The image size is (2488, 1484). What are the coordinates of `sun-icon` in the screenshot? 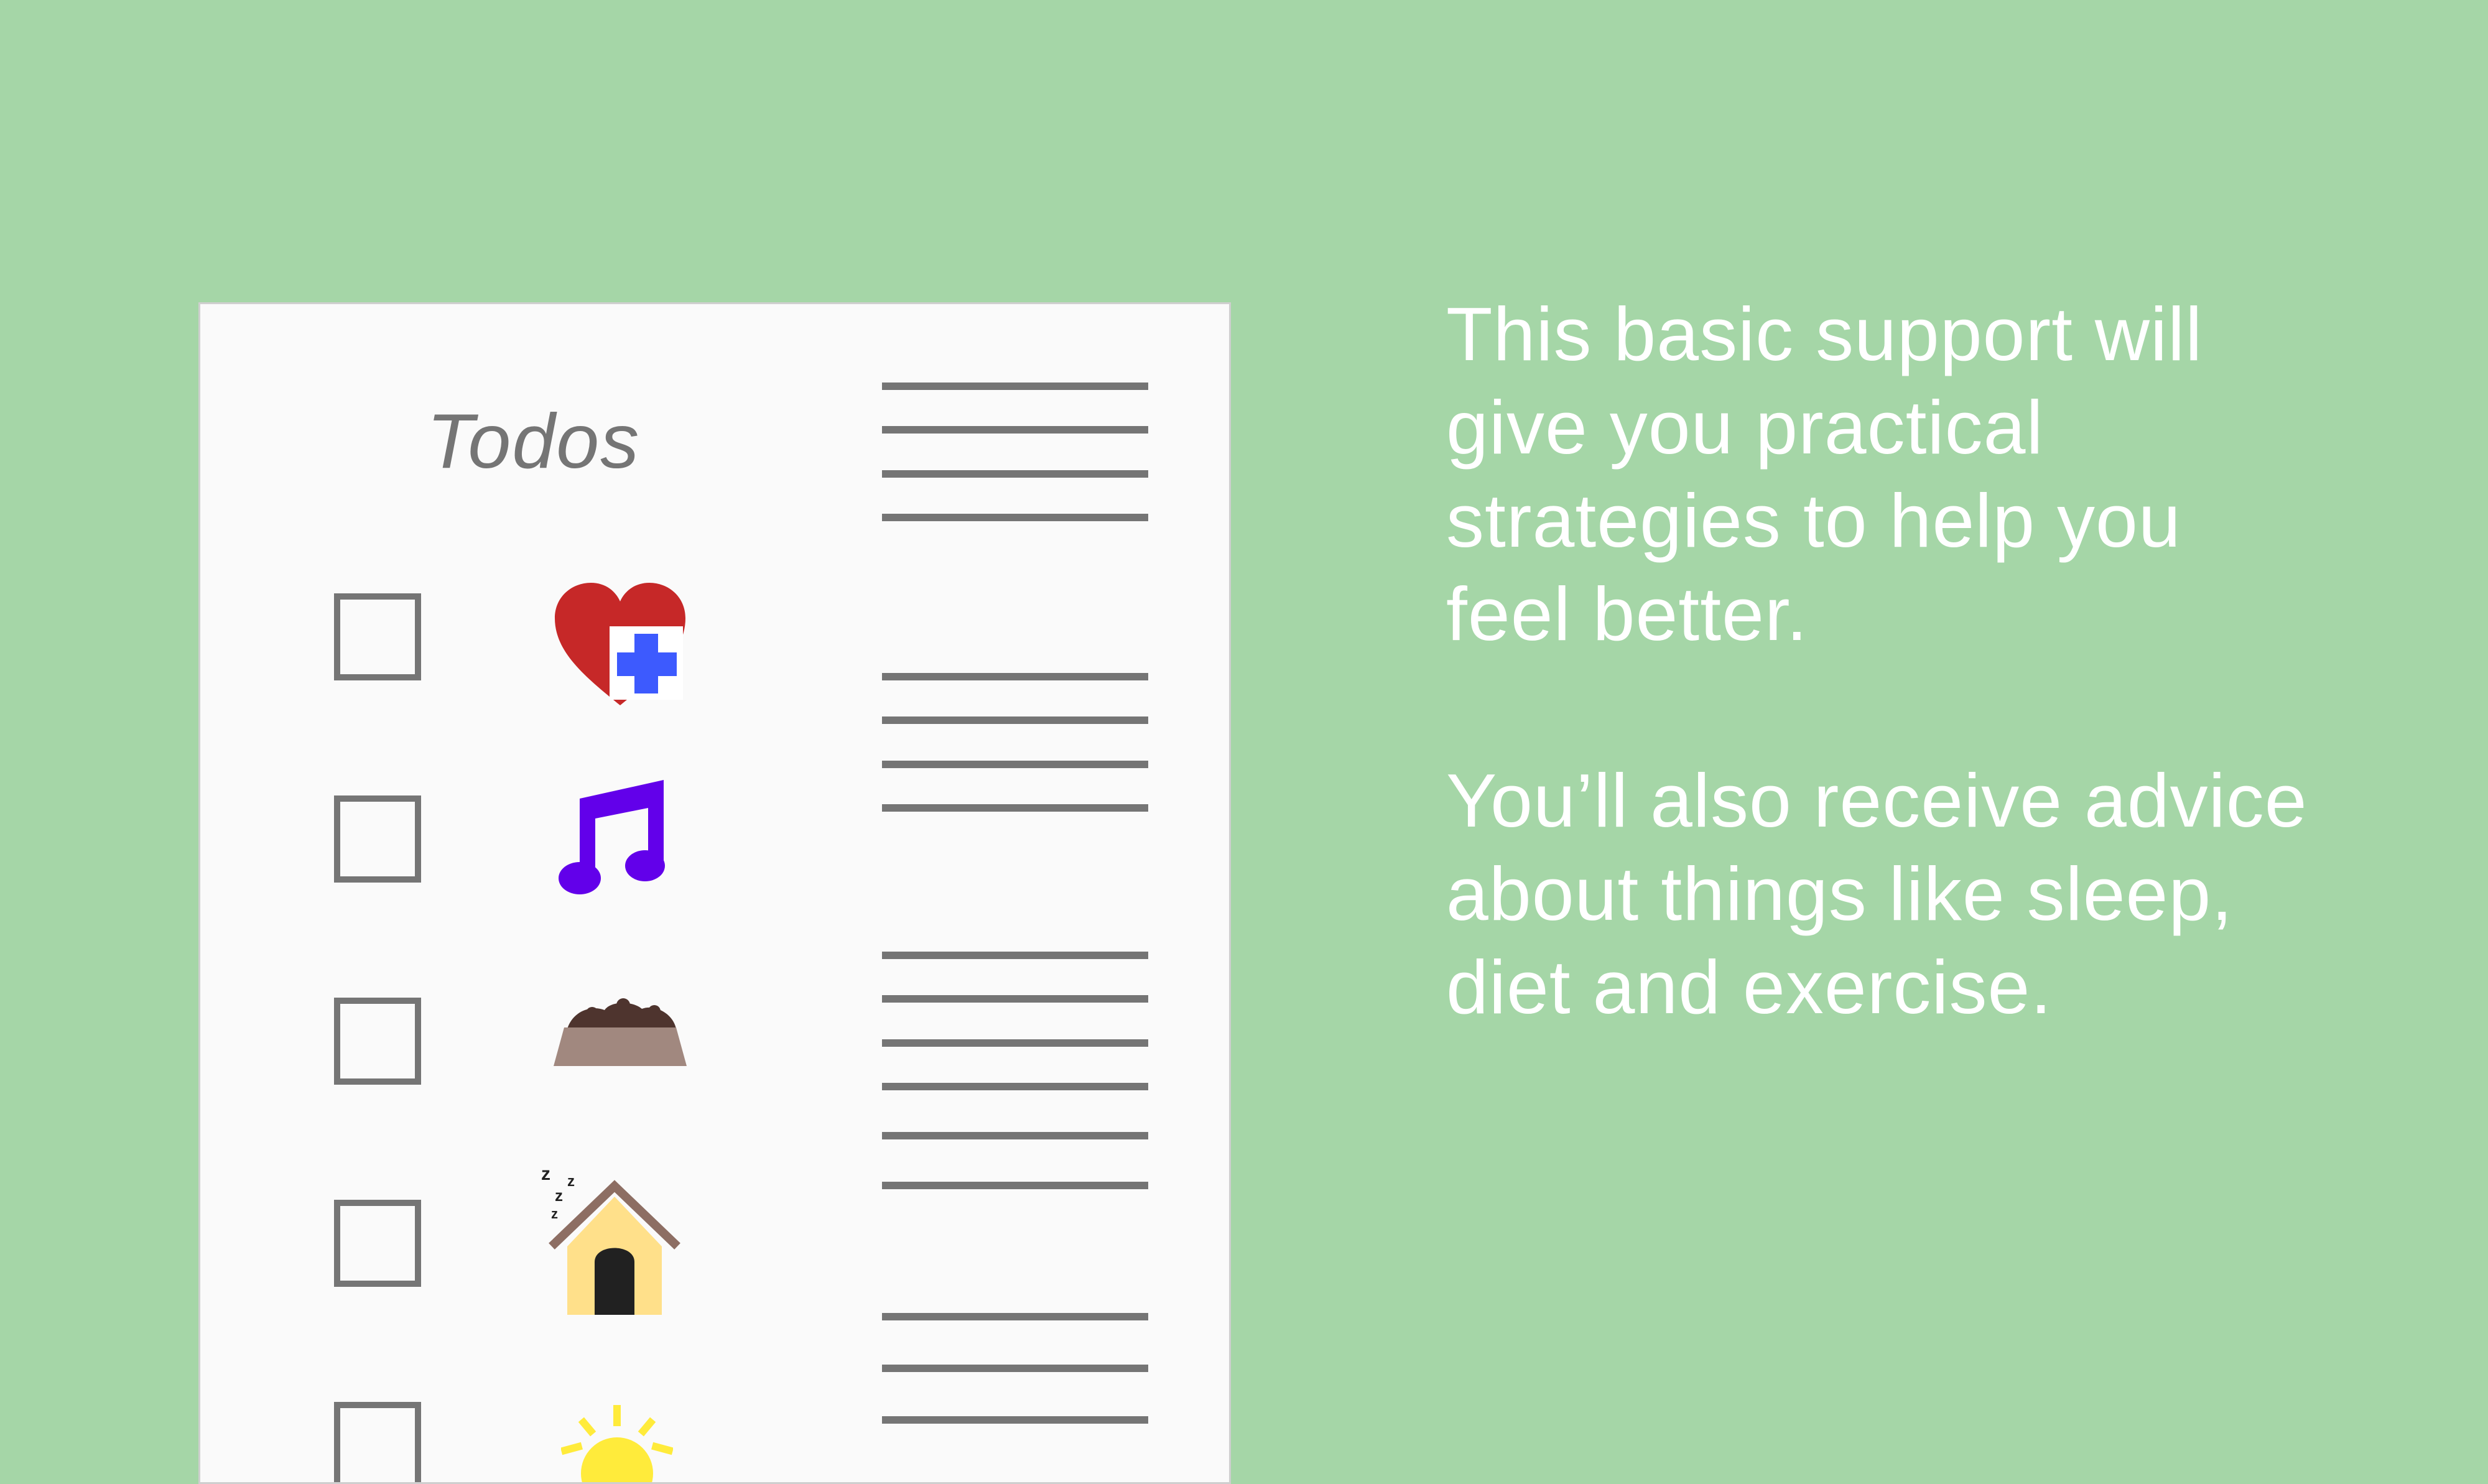 It's located at (617, 1443).